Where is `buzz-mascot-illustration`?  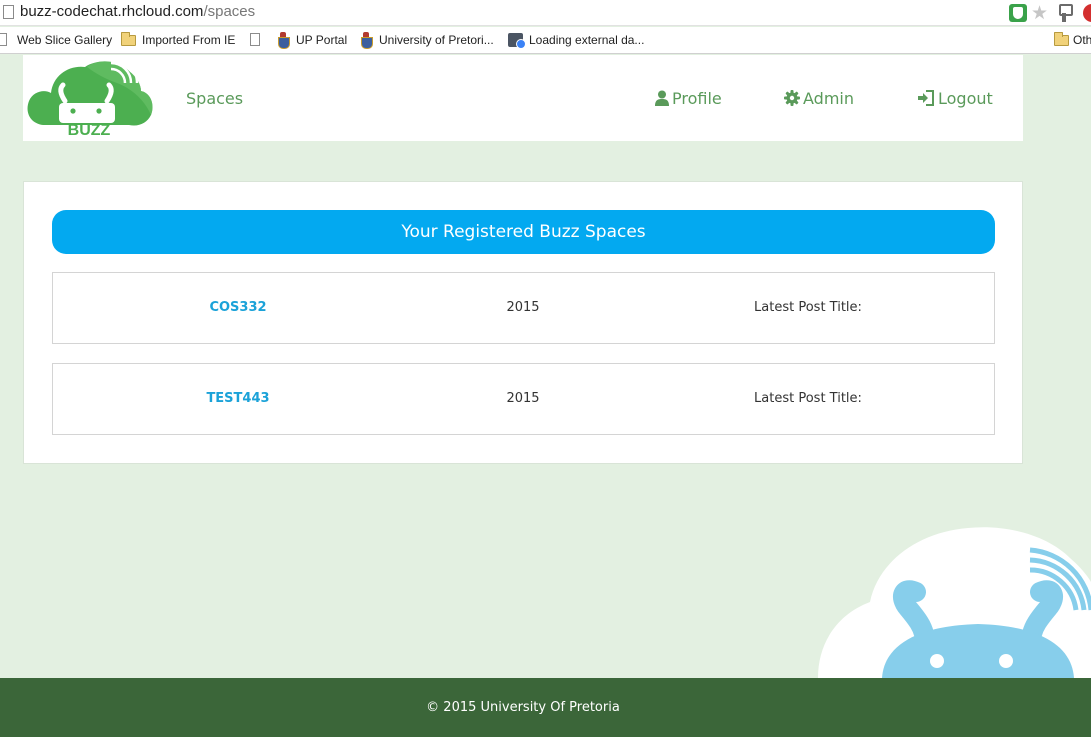
buzz-mascot-illustration is located at coordinates (954, 602).